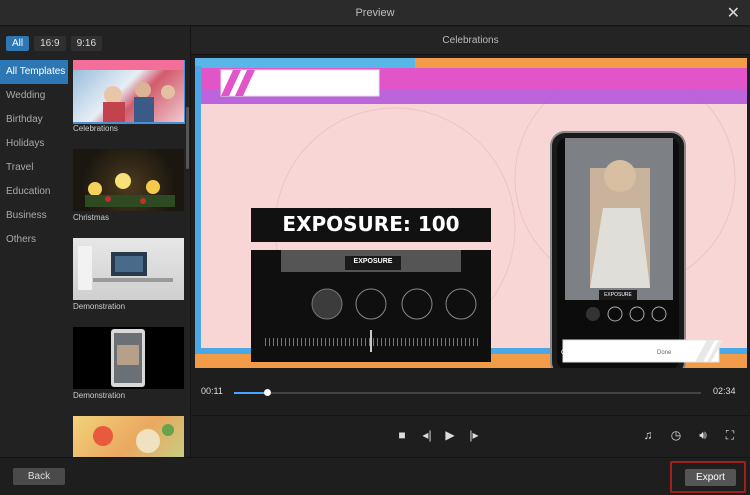  Describe the element at coordinates (733, 13) in the screenshot. I see `close-icon: ✕` at that location.